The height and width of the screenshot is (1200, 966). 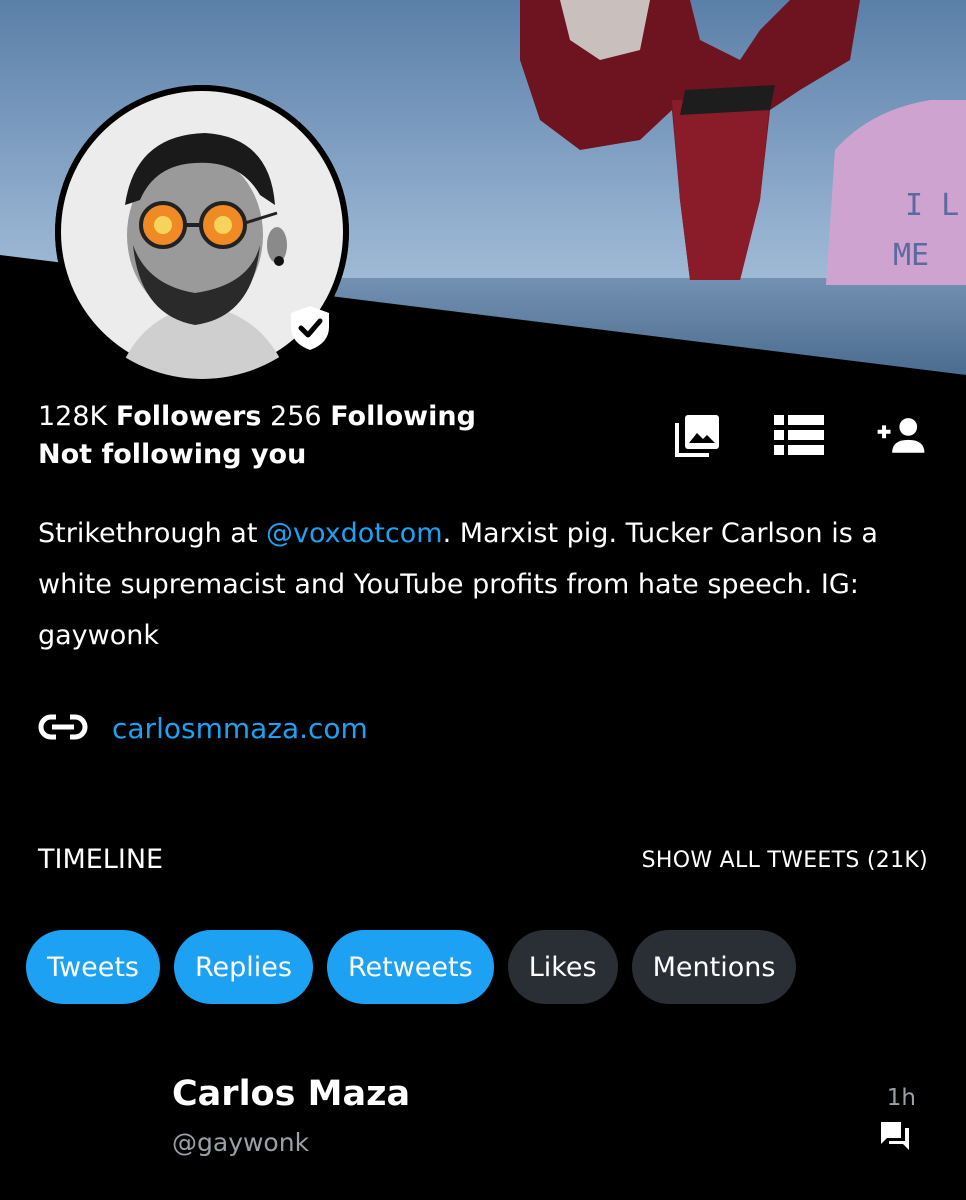 I want to click on list-icon, so click(x=799, y=435).